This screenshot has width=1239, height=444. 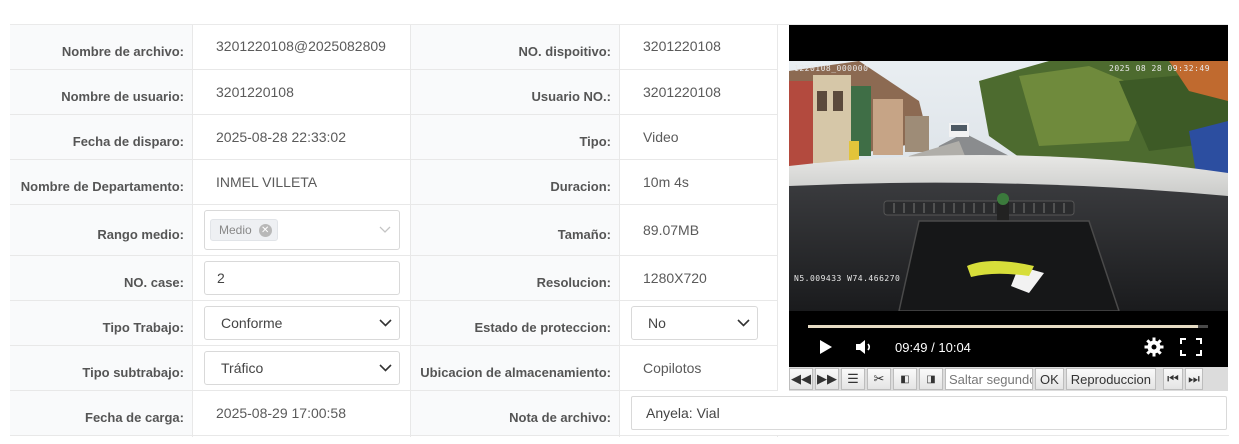 I want to click on video-controls: 09:49 / 10:04, so click(x=1008, y=341).